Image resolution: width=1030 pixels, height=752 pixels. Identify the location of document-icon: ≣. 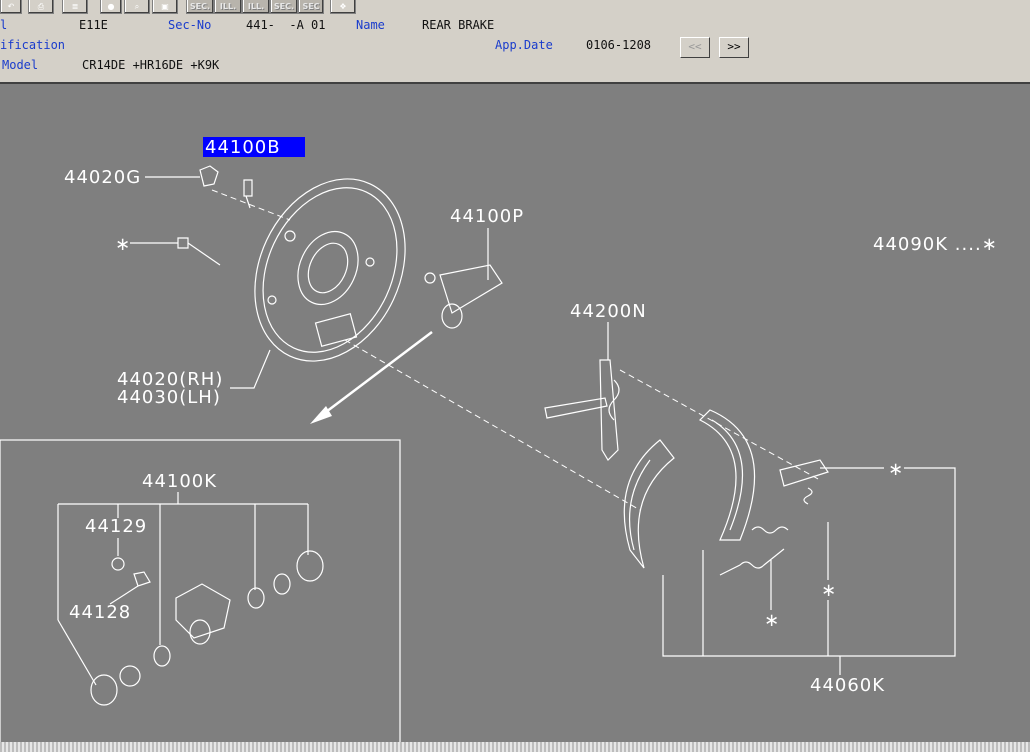
(75, 7).